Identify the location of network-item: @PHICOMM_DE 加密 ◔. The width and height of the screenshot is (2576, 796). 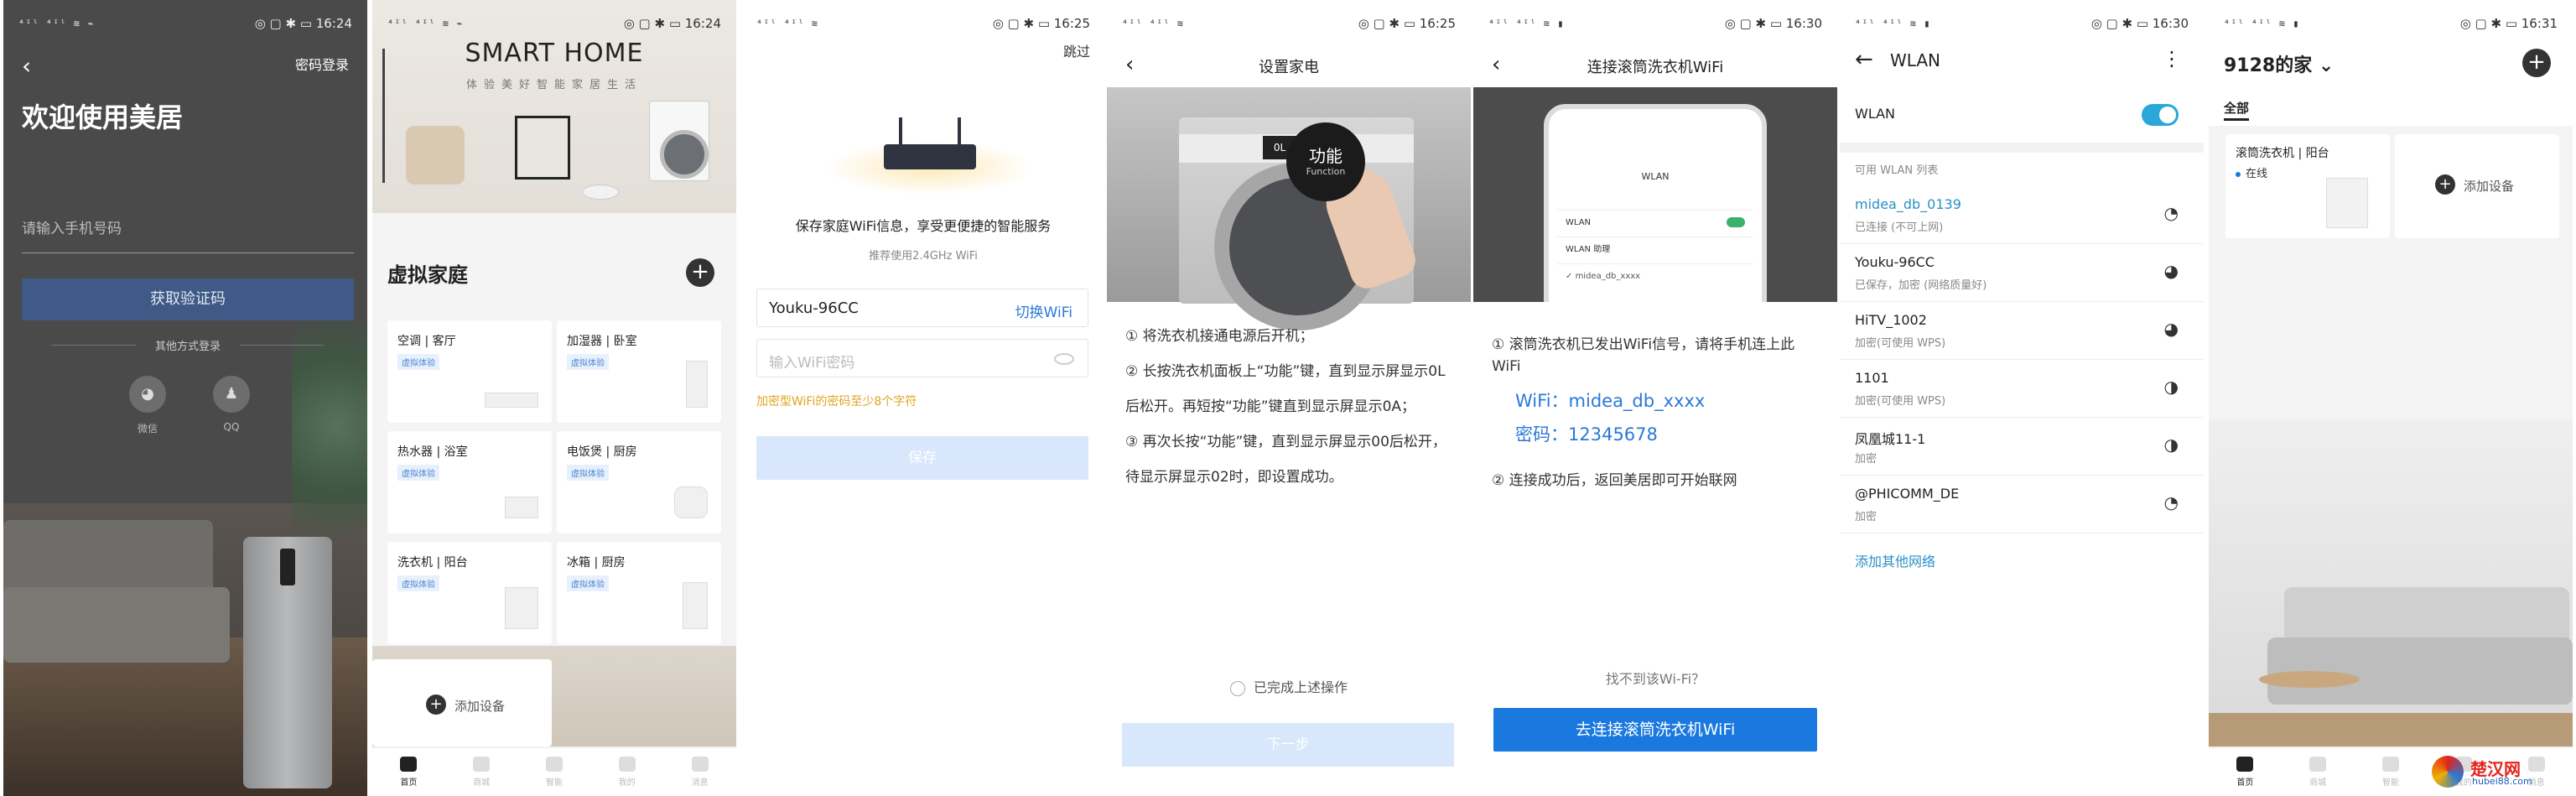
(2022, 504).